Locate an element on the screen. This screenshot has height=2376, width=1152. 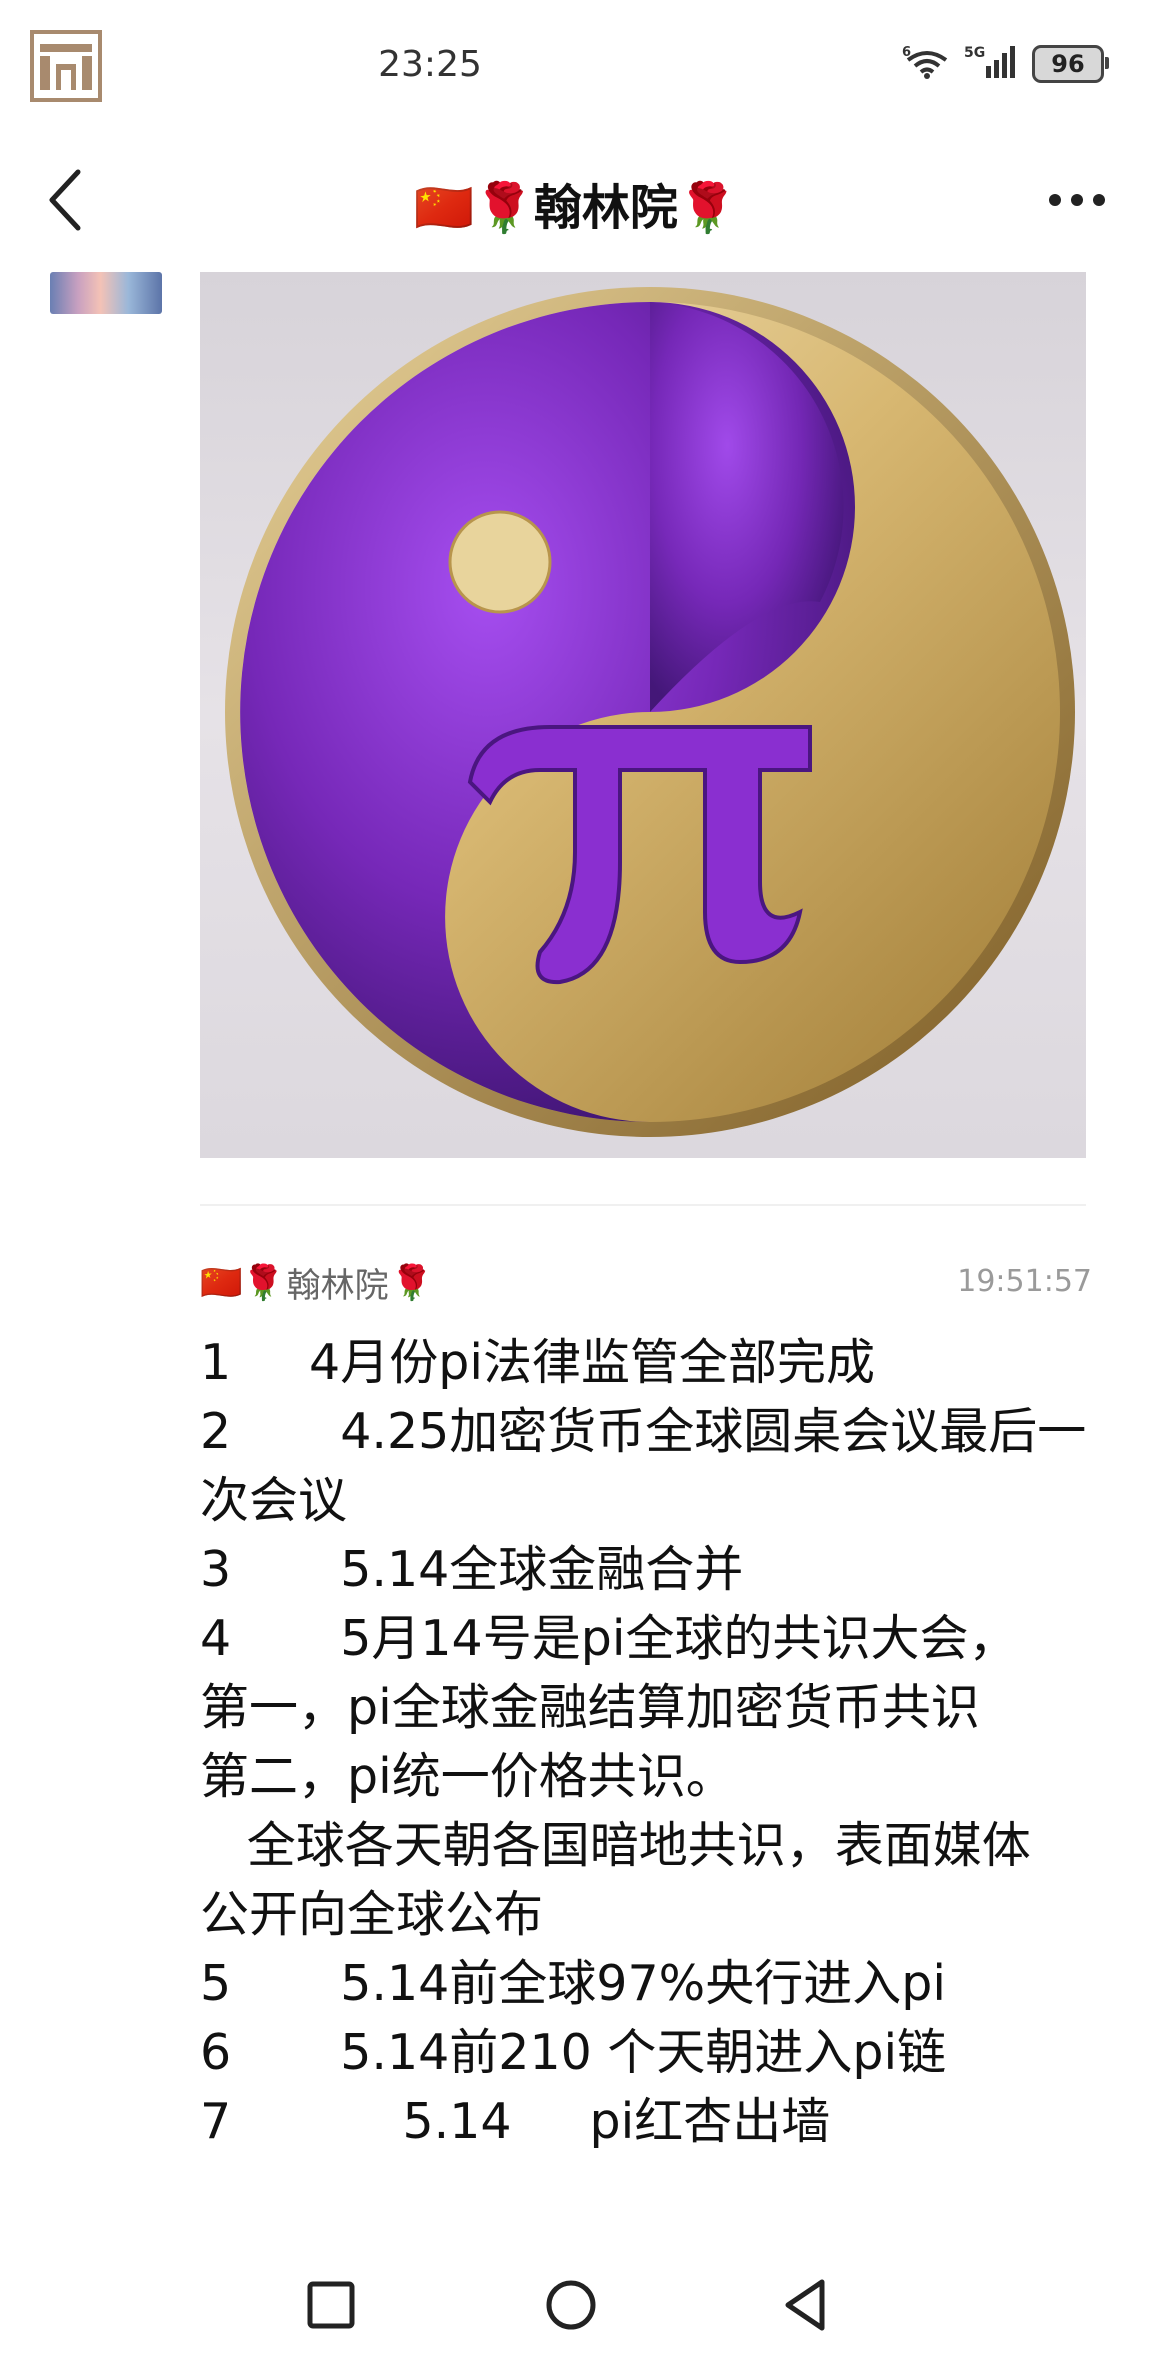
message-line: 第一，pi全球金融结算加密货币共识 is located at coordinates (590, 1707).